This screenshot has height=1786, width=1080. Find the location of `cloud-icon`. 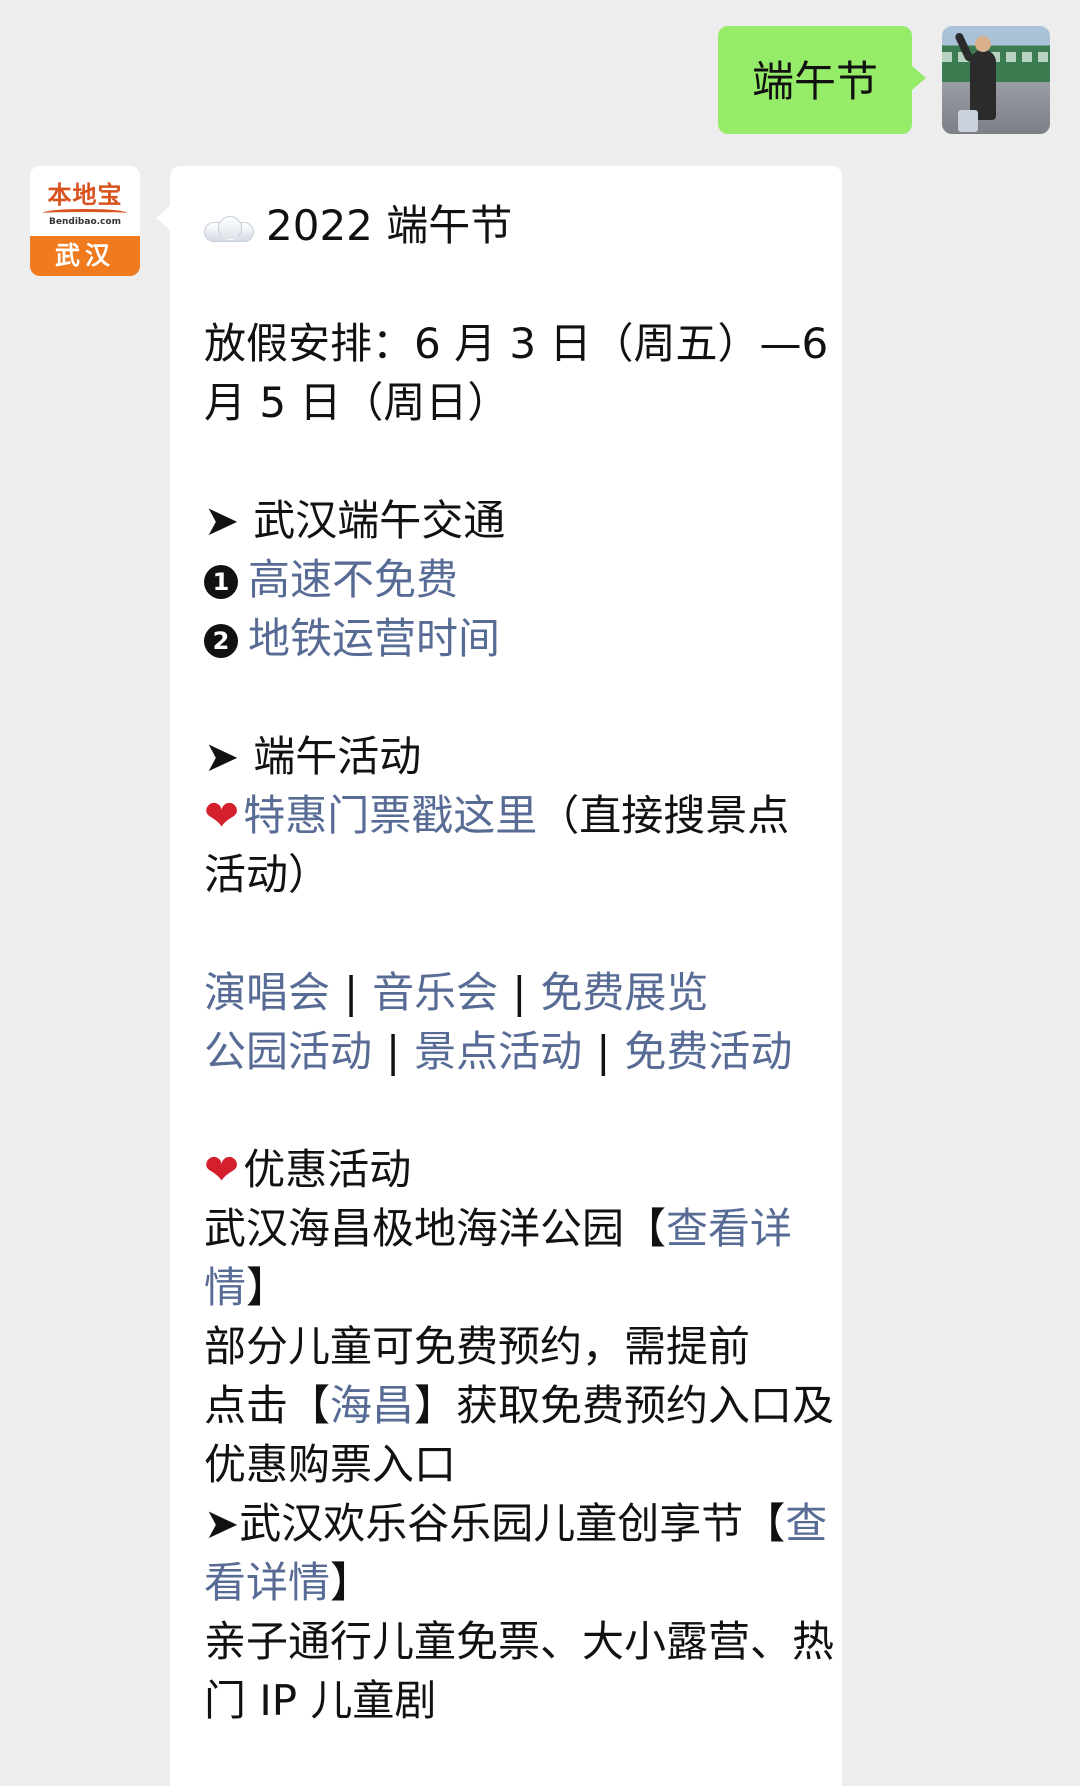

cloud-icon is located at coordinates (229, 228).